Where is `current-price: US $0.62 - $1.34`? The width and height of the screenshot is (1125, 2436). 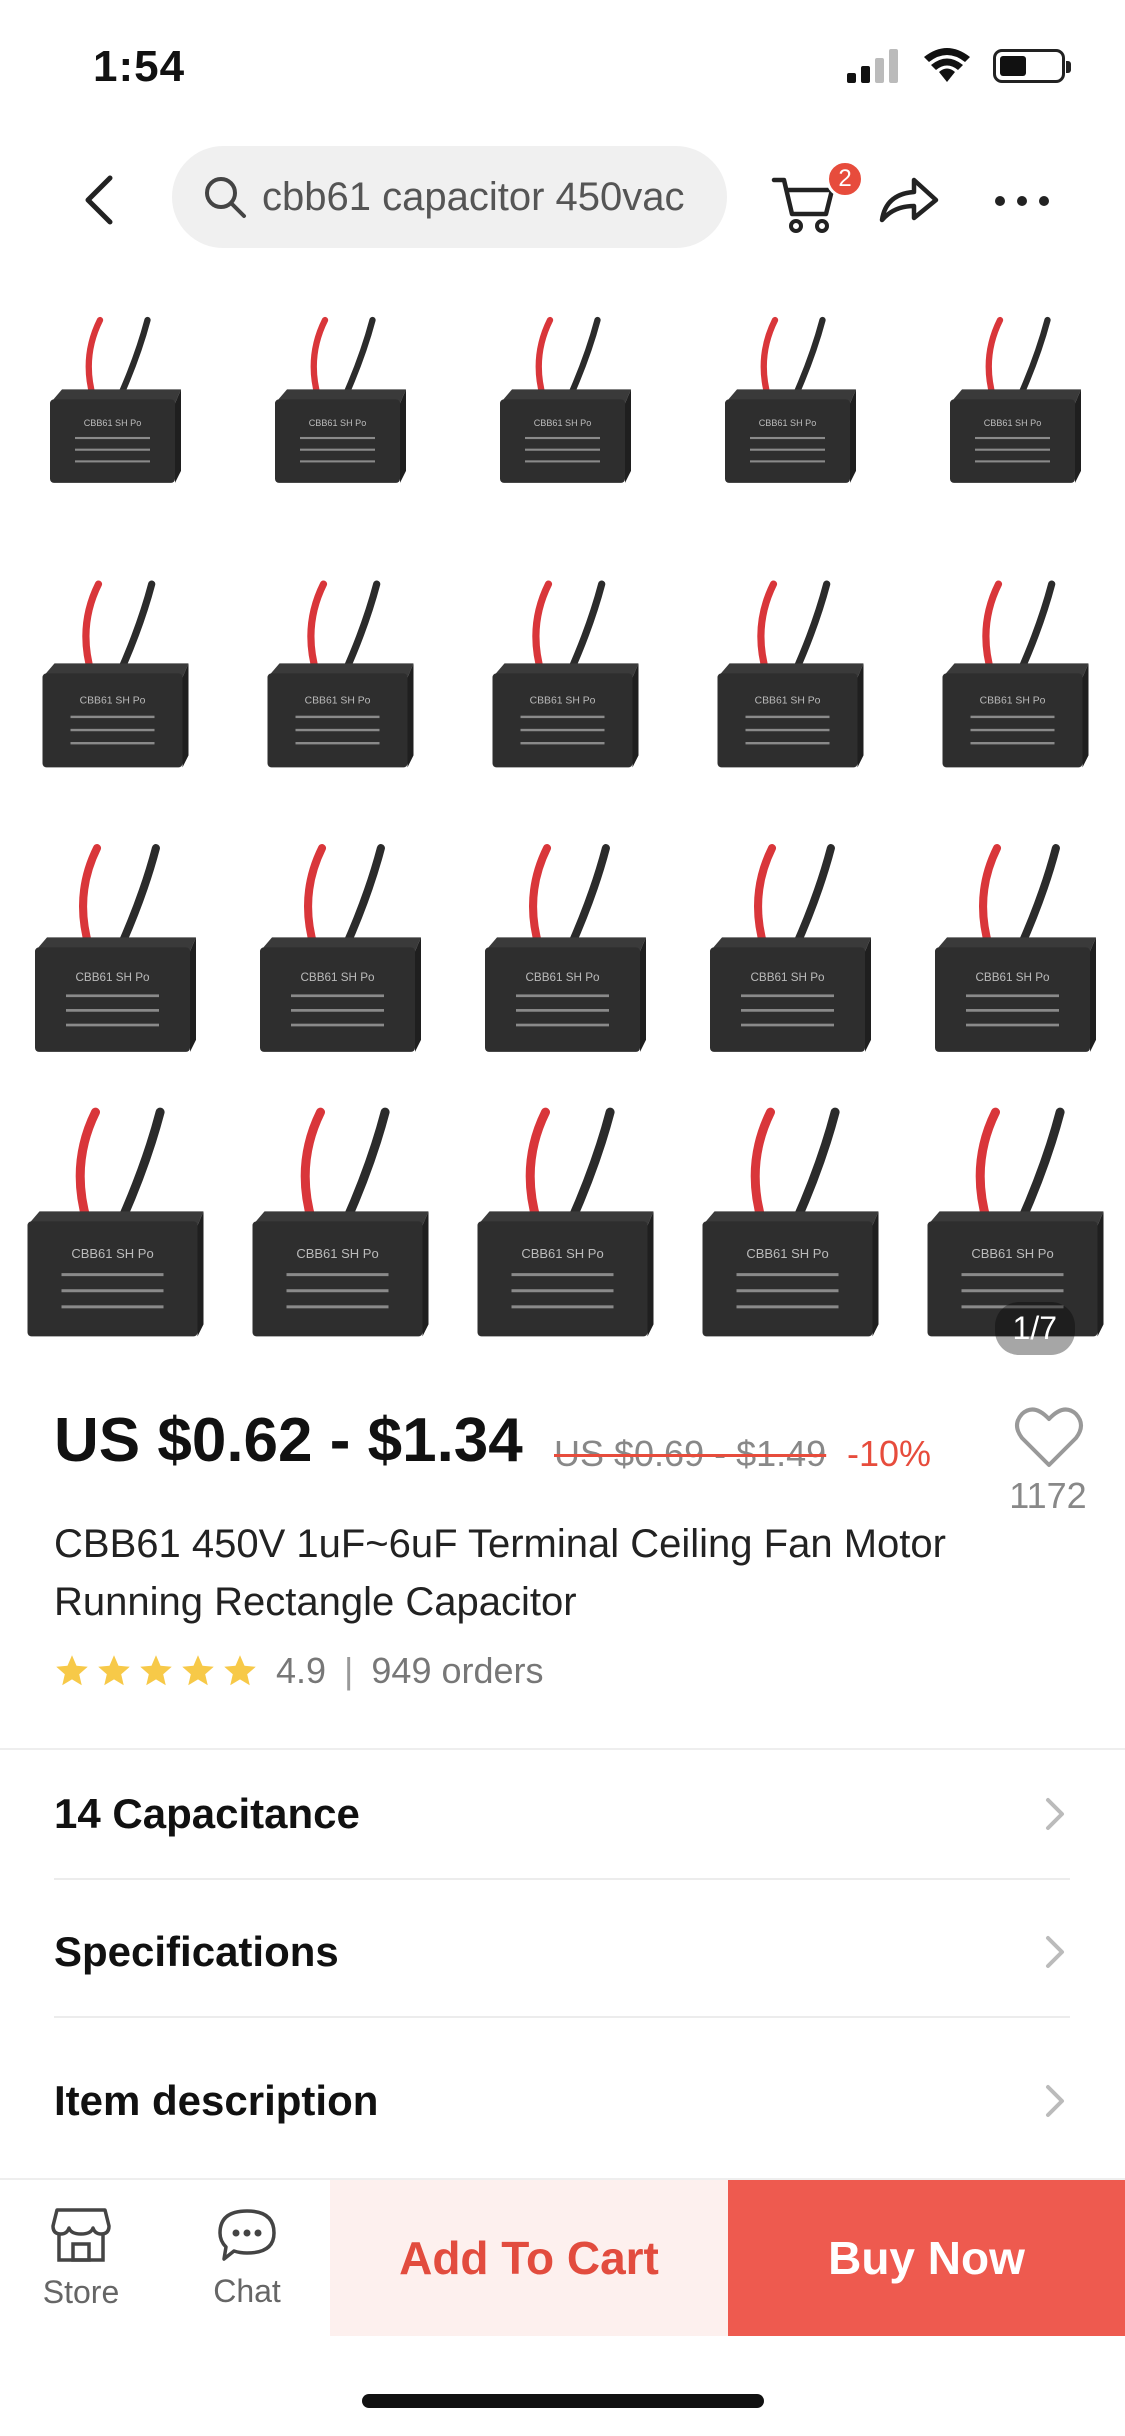
current-price: US $0.62 - $1.34 is located at coordinates (288, 1440).